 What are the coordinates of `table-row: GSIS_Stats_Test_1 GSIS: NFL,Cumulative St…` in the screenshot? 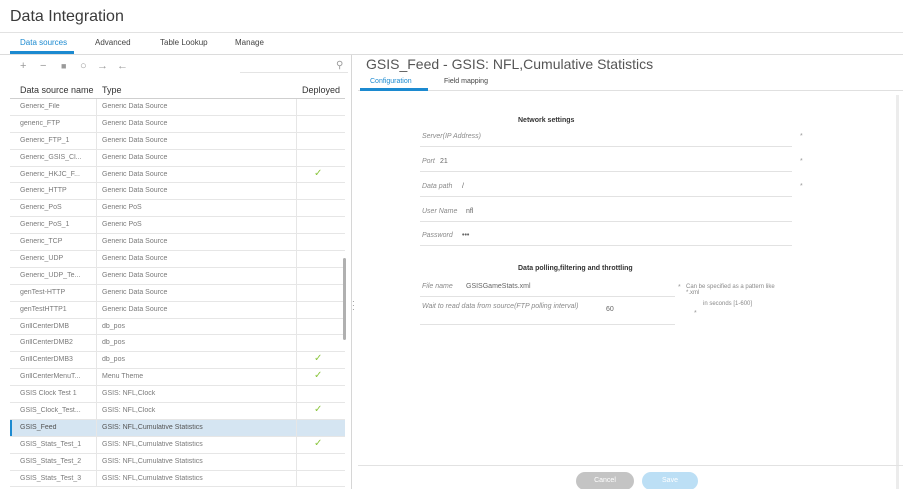 It's located at (177, 445).